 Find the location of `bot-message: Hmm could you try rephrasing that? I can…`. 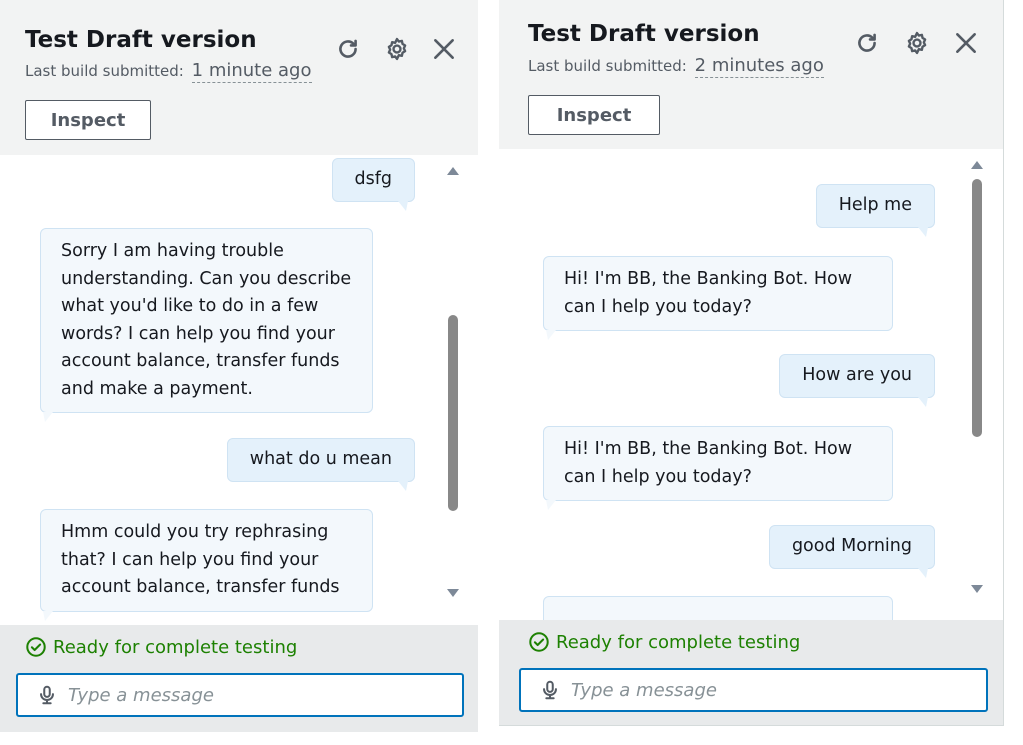

bot-message: Hmm could you try rephrasing that? I can… is located at coordinates (206, 564).